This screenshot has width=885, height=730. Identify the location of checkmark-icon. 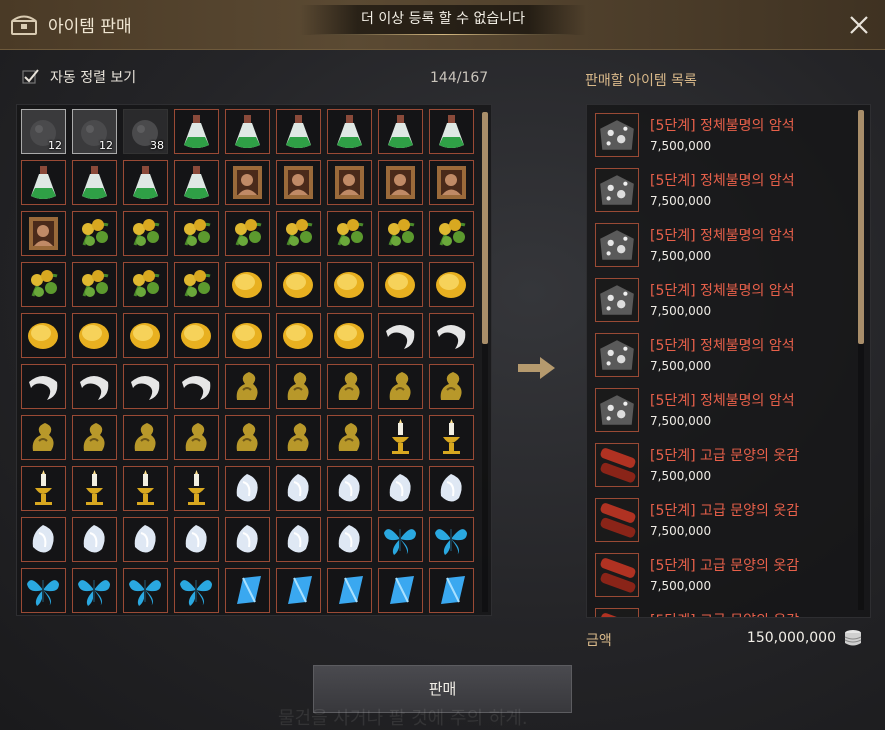
(31, 77).